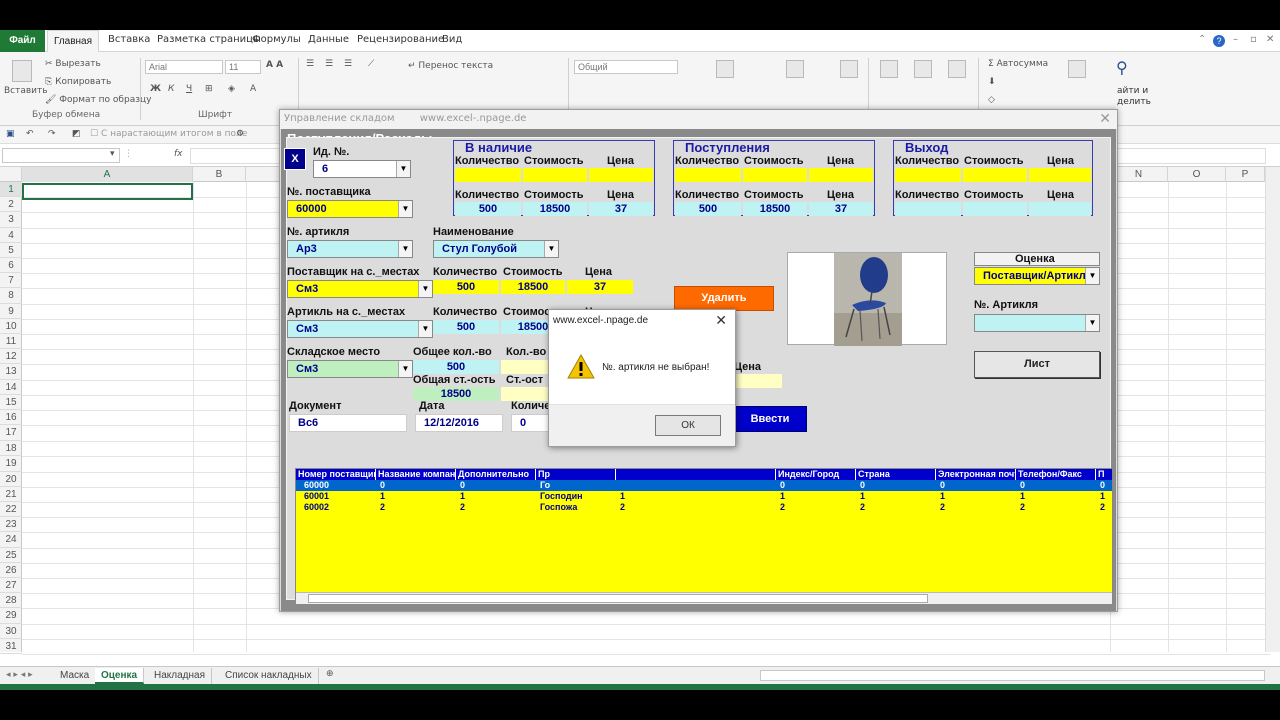 The width and height of the screenshot is (1280, 720). I want to click on document-input: Вс6, so click(348, 423).